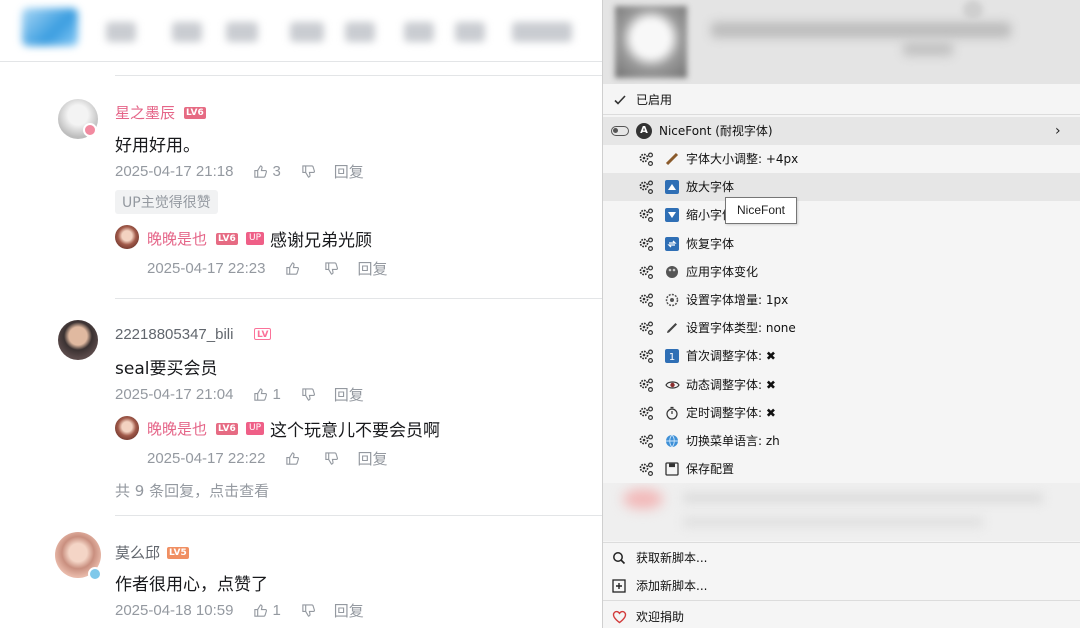 This screenshot has height=628, width=1080. Describe the element at coordinates (267, 458) in the screenshot. I see `reply-meta: 2025-04-17 22:22 回复` at that location.